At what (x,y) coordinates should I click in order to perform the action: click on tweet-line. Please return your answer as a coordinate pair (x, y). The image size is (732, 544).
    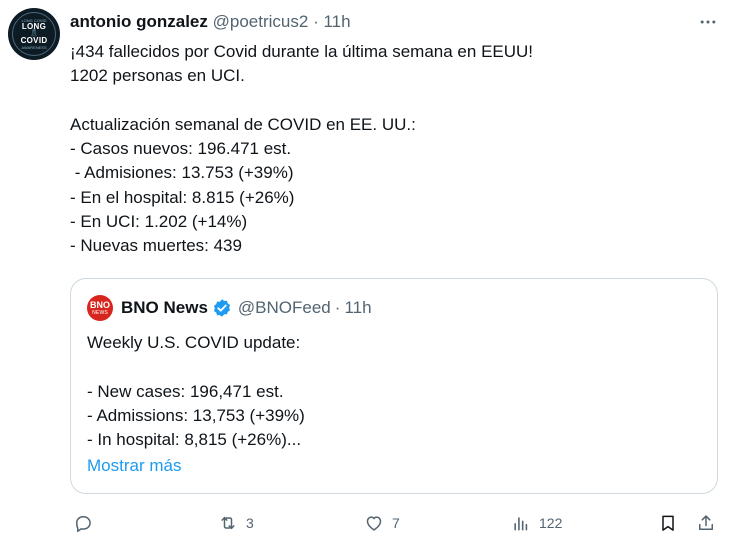
    Looking at the image, I should click on (390, 101).